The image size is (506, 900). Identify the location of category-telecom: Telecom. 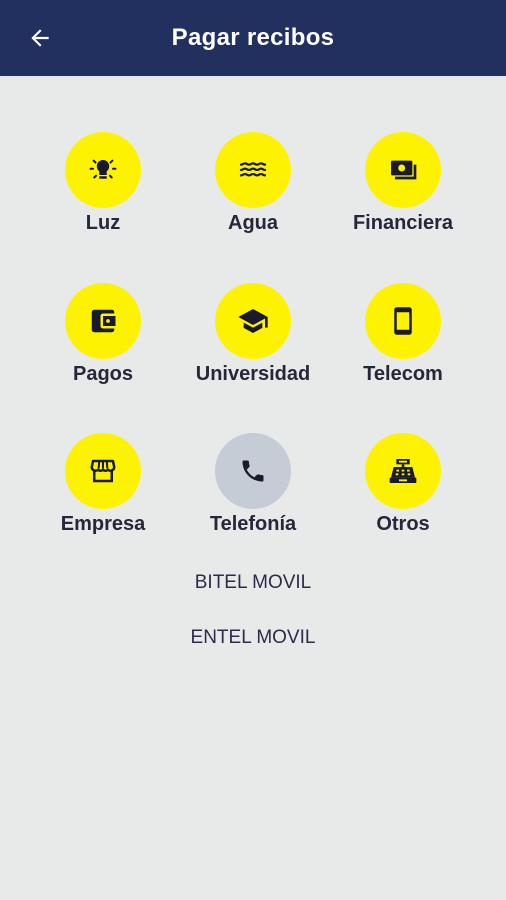
(403, 334).